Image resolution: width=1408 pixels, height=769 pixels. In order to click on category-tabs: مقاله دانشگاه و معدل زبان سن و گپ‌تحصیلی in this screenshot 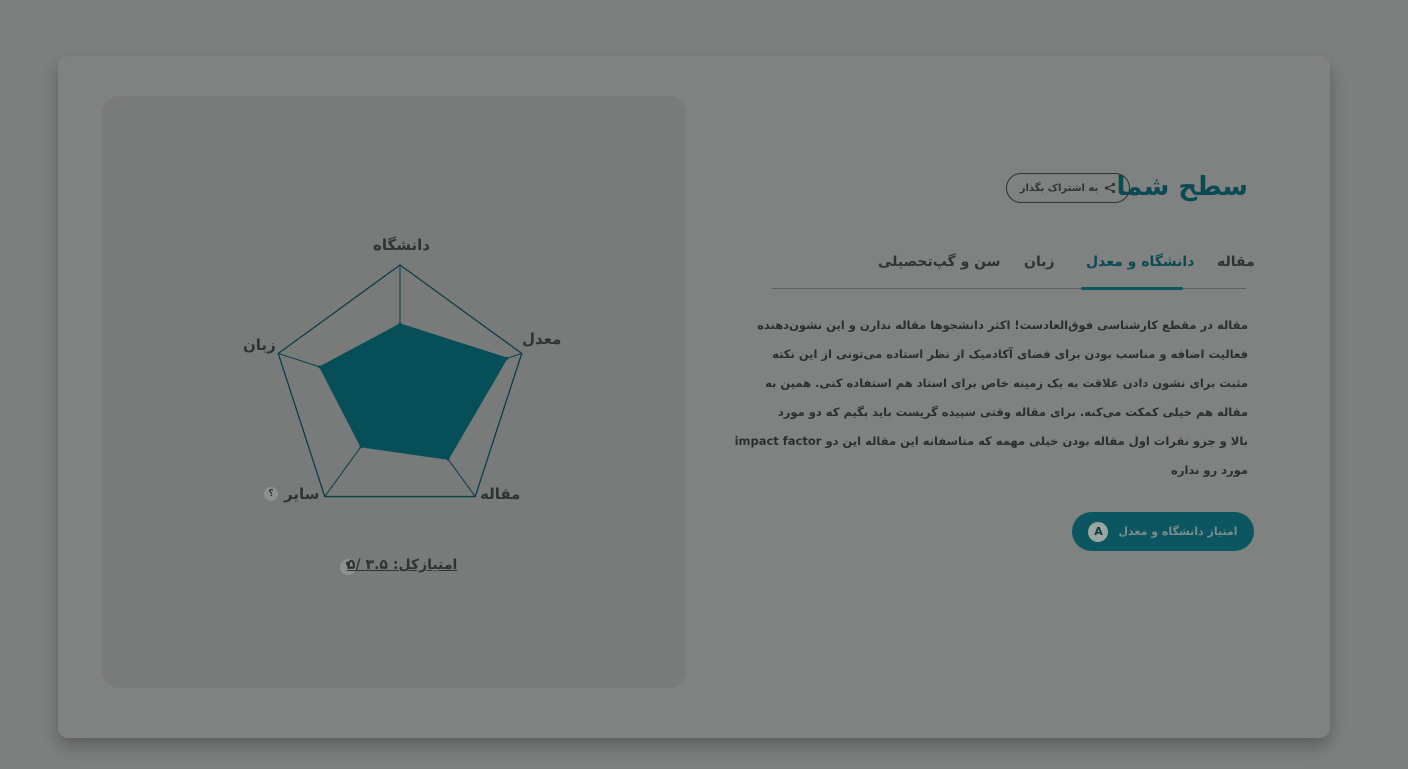, I will do `click(1013, 268)`.